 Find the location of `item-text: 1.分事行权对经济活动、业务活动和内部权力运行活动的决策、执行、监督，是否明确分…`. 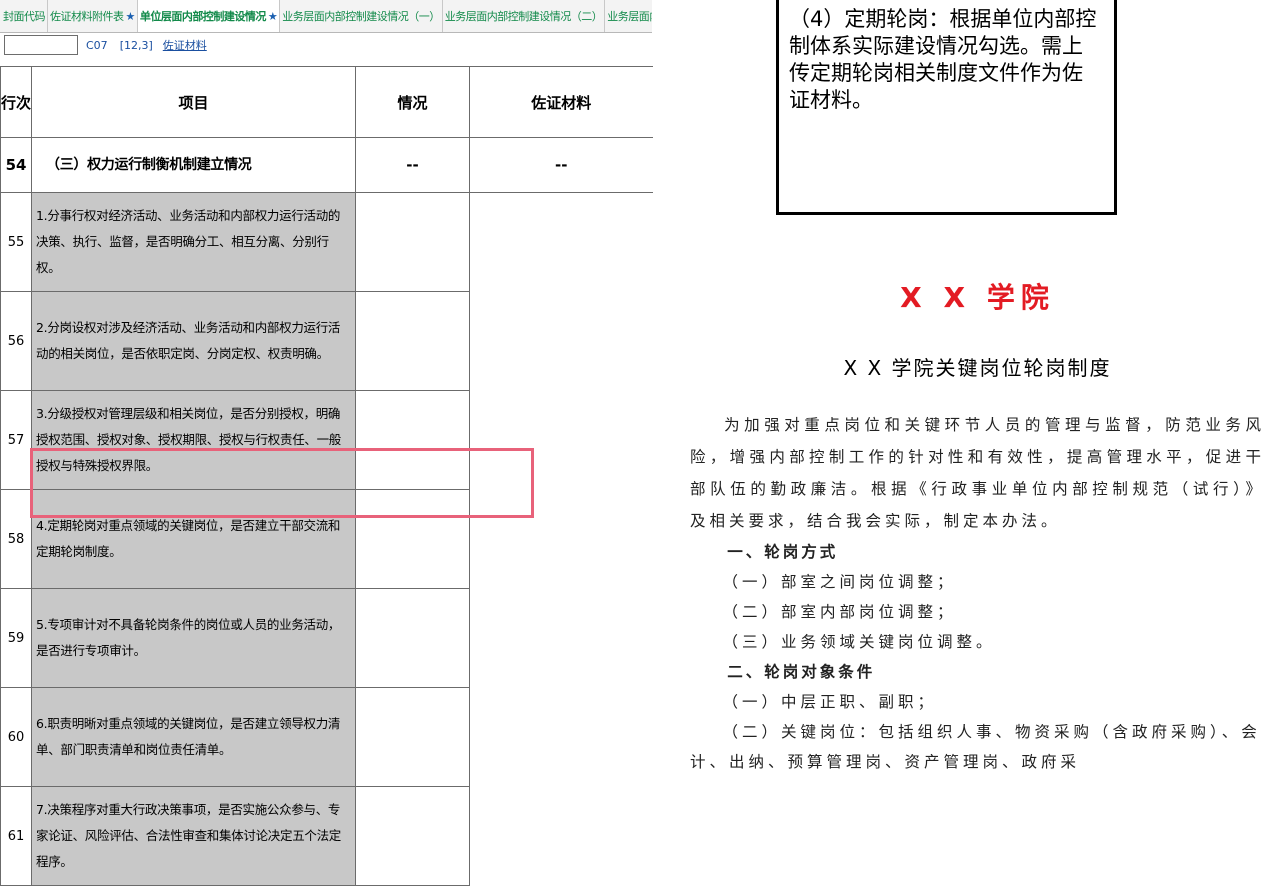

item-text: 1.分事行权对经济活动、业务活动和内部权力运行活动的决策、执行、监督，是否明确分… is located at coordinates (193, 242).